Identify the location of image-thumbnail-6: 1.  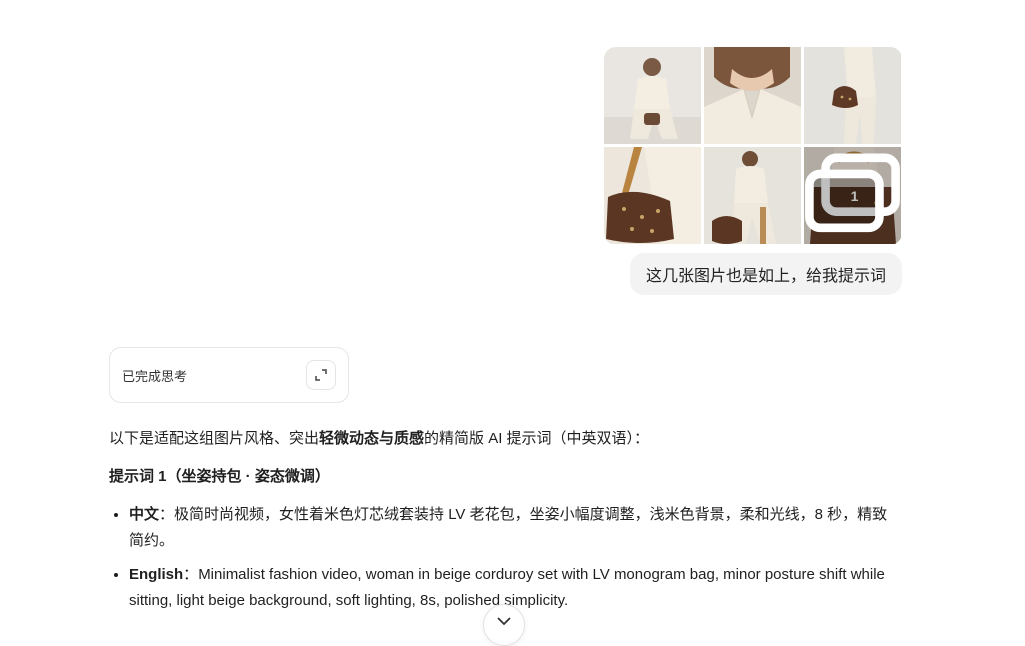
(852, 195).